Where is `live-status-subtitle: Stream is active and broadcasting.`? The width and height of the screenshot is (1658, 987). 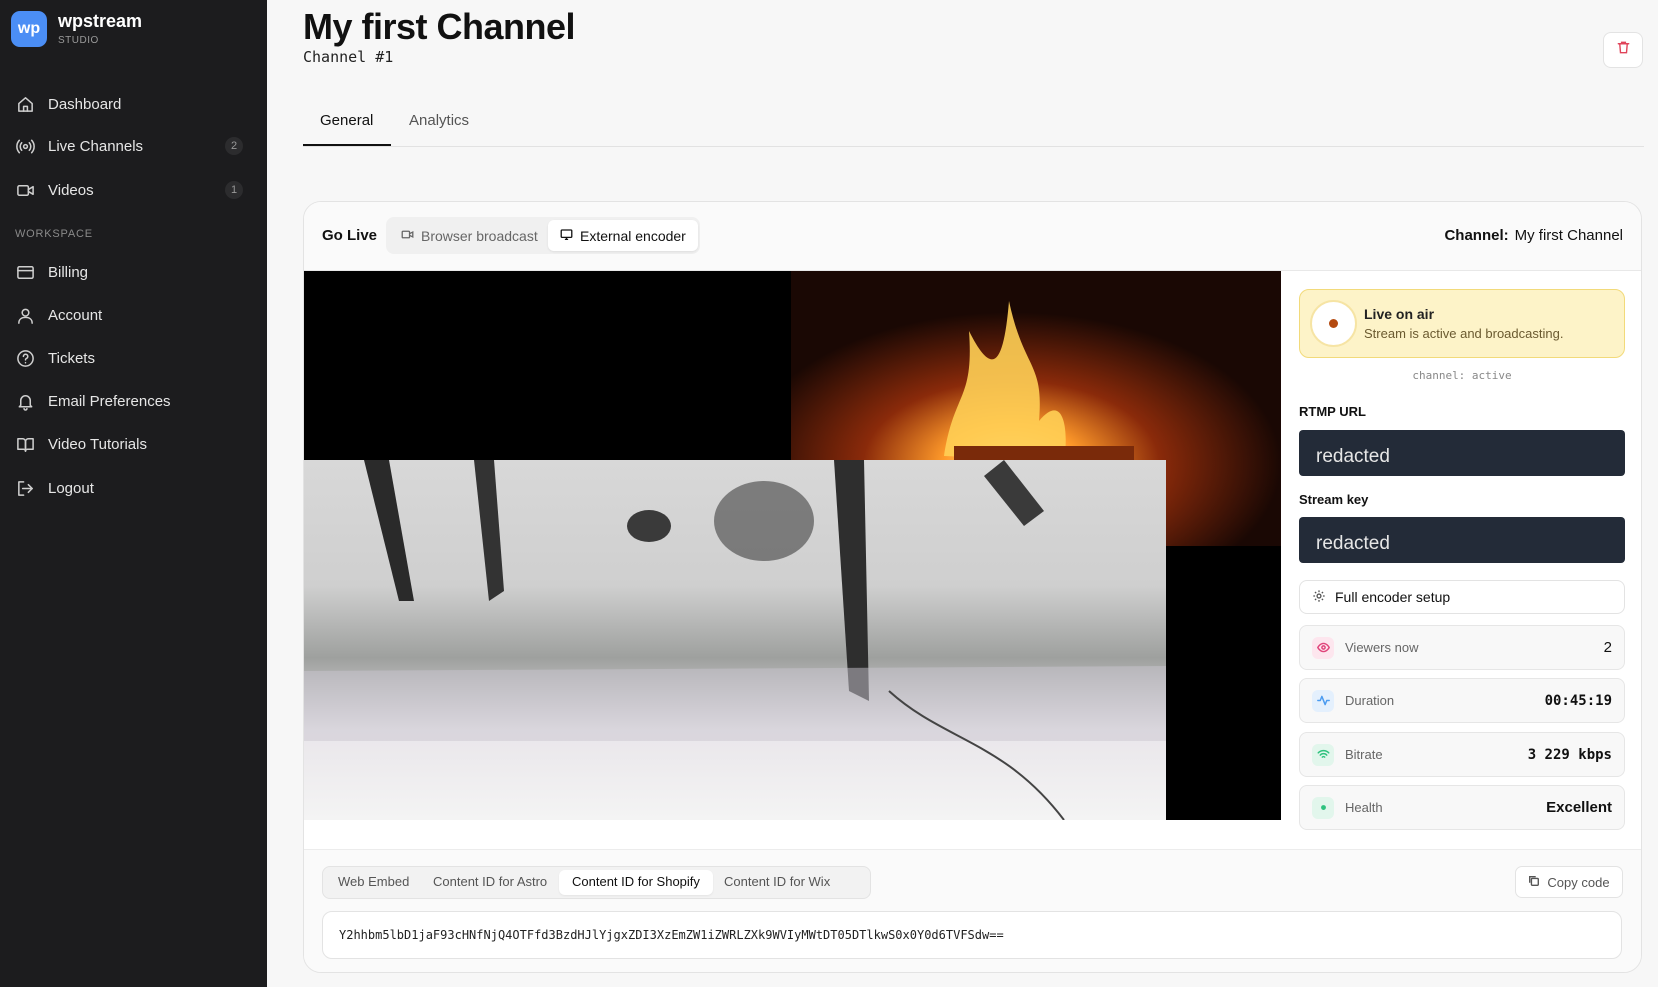
live-status-subtitle: Stream is active and broadcasting. is located at coordinates (1464, 333).